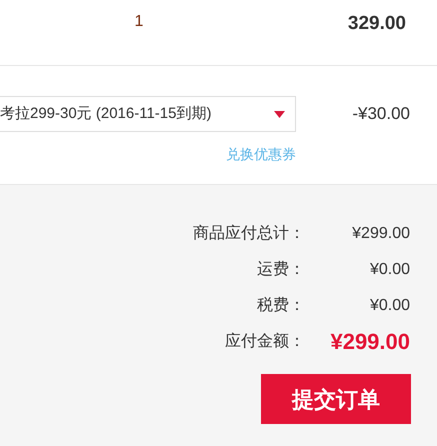 The image size is (437, 446). Describe the element at coordinates (264, 342) in the screenshot. I see `summary-label: 应付金额：` at that location.